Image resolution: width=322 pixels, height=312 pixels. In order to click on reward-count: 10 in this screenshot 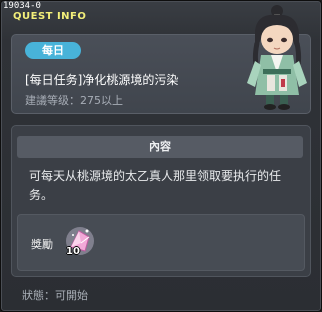, I will do `click(73, 251)`.